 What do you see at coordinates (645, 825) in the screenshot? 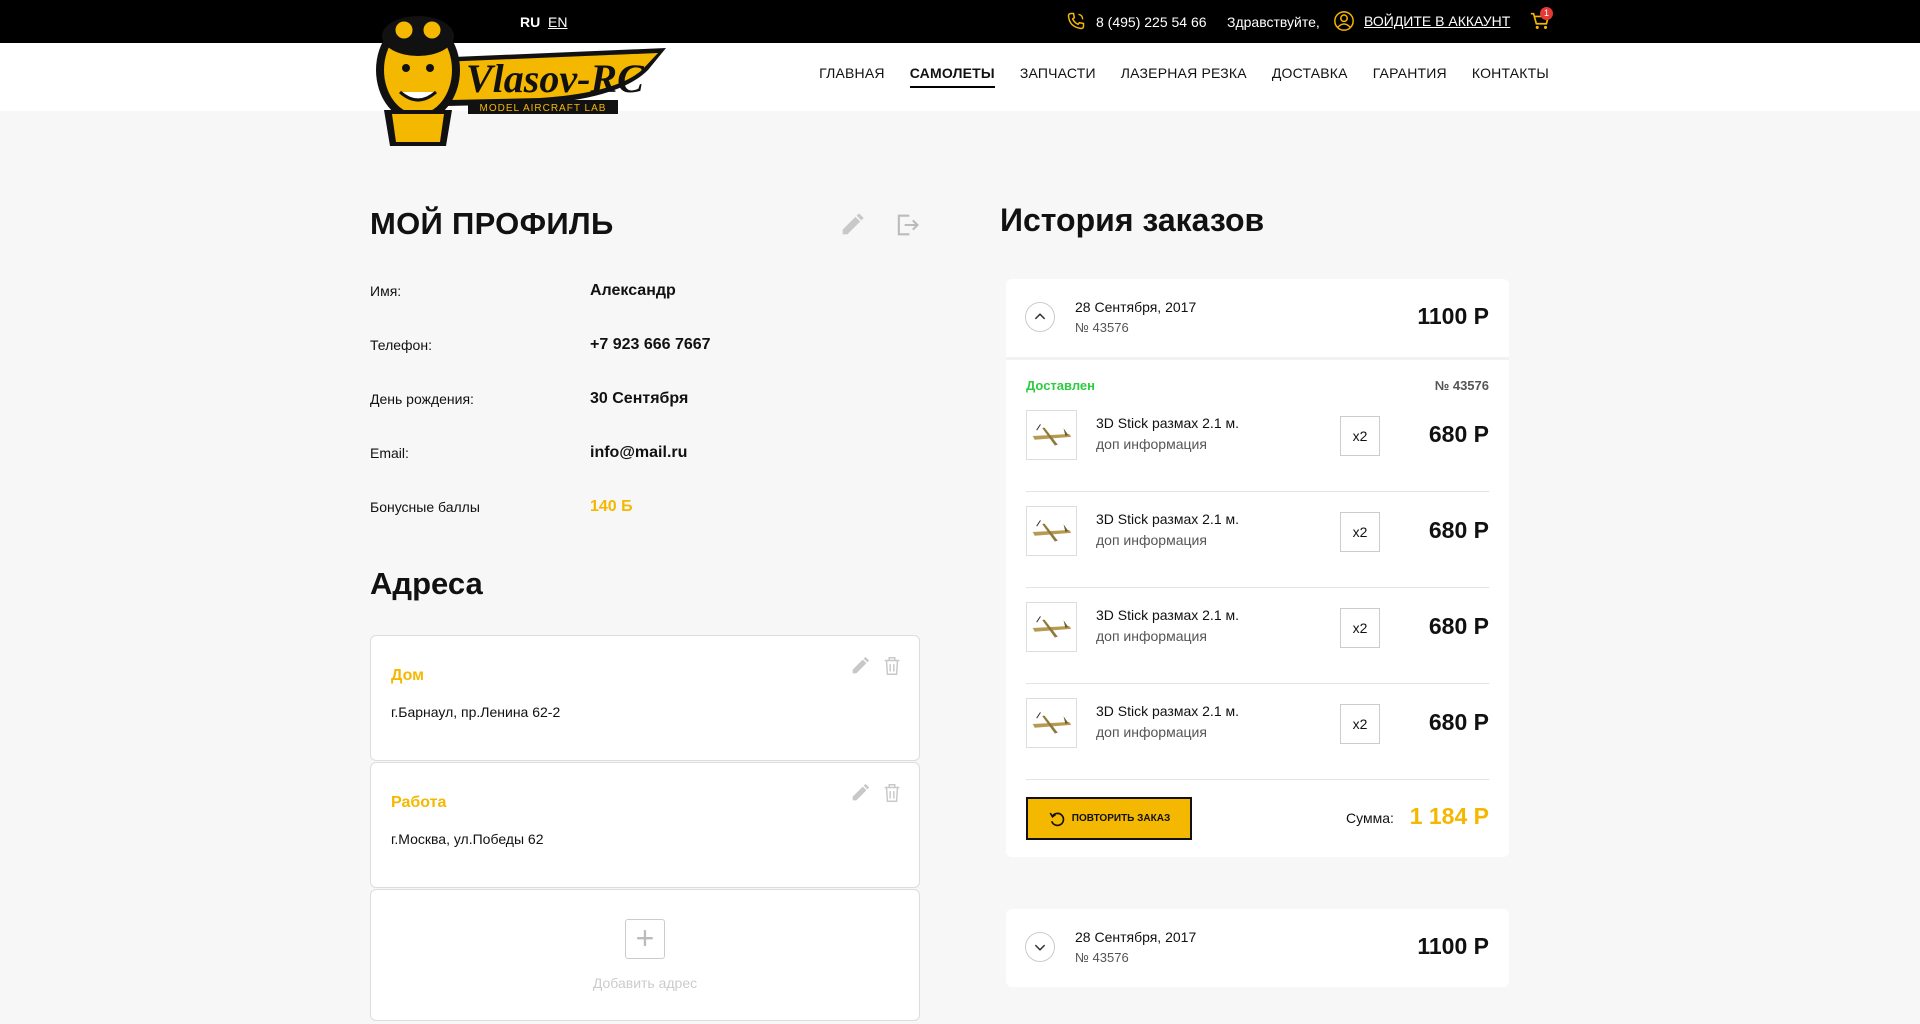
I see `address-card: Работа г.Москва, ул.Победы 62` at bounding box center [645, 825].